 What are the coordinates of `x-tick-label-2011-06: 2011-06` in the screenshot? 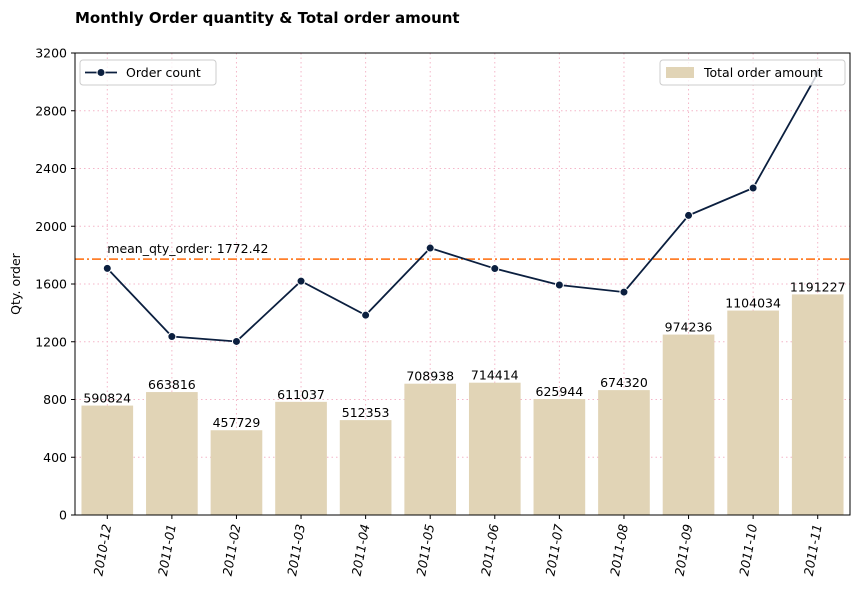 It's located at (490, 550).